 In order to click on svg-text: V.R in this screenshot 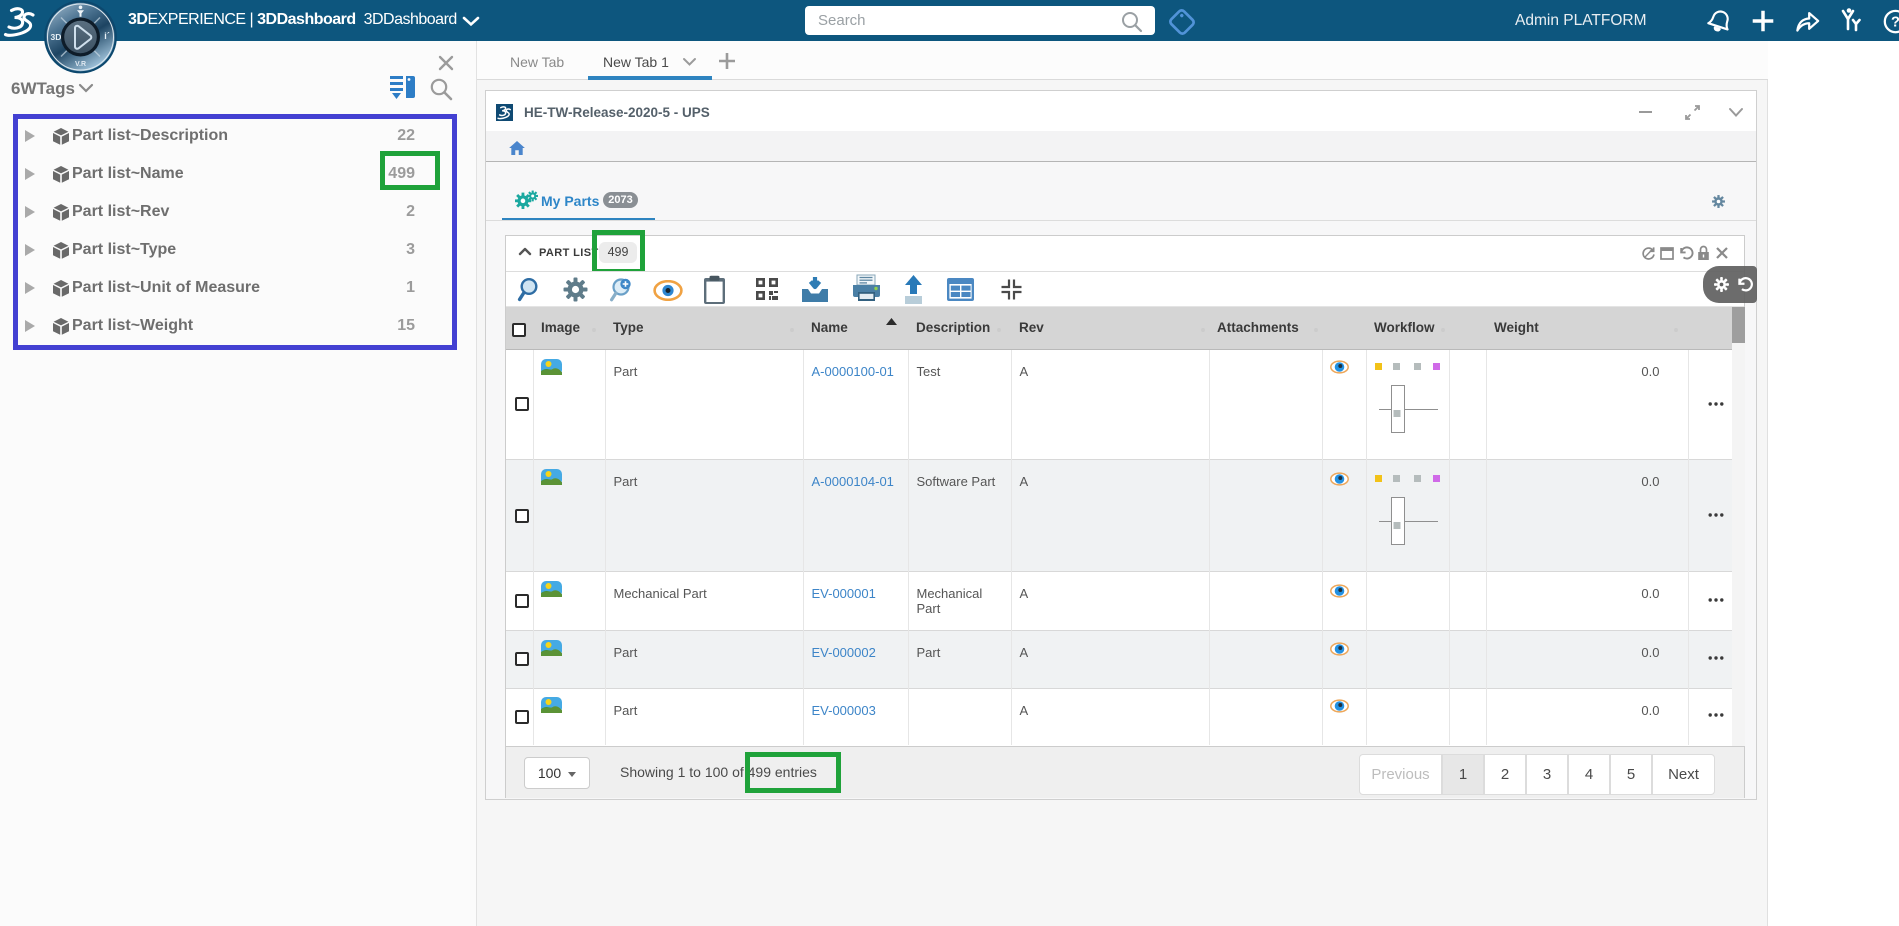, I will do `click(80, 64)`.